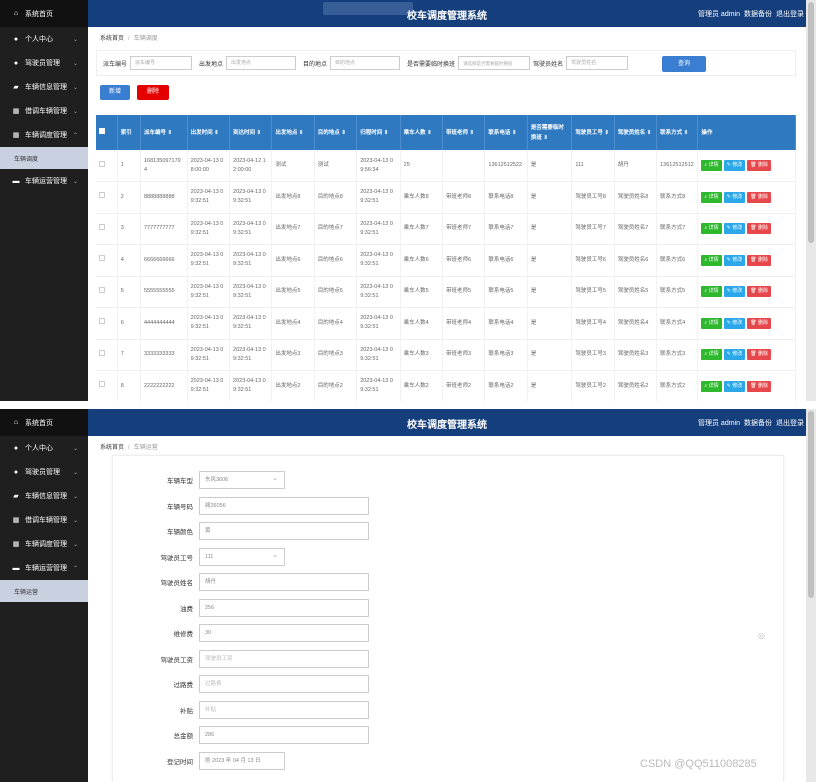  Describe the element at coordinates (284, 709) in the screenshot. I see `form-input: 补贴` at that location.